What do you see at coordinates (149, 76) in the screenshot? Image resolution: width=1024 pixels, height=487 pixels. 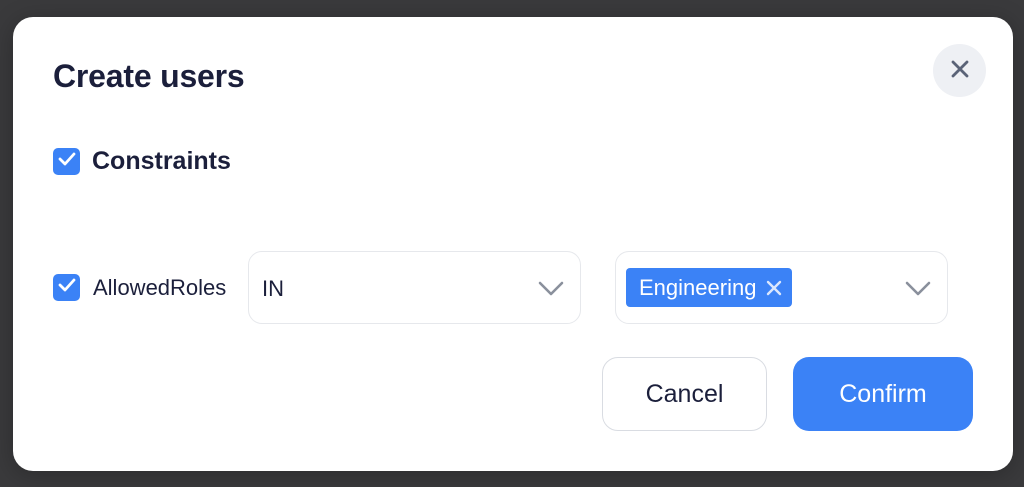 I see `dialog-title: Create users` at bounding box center [149, 76].